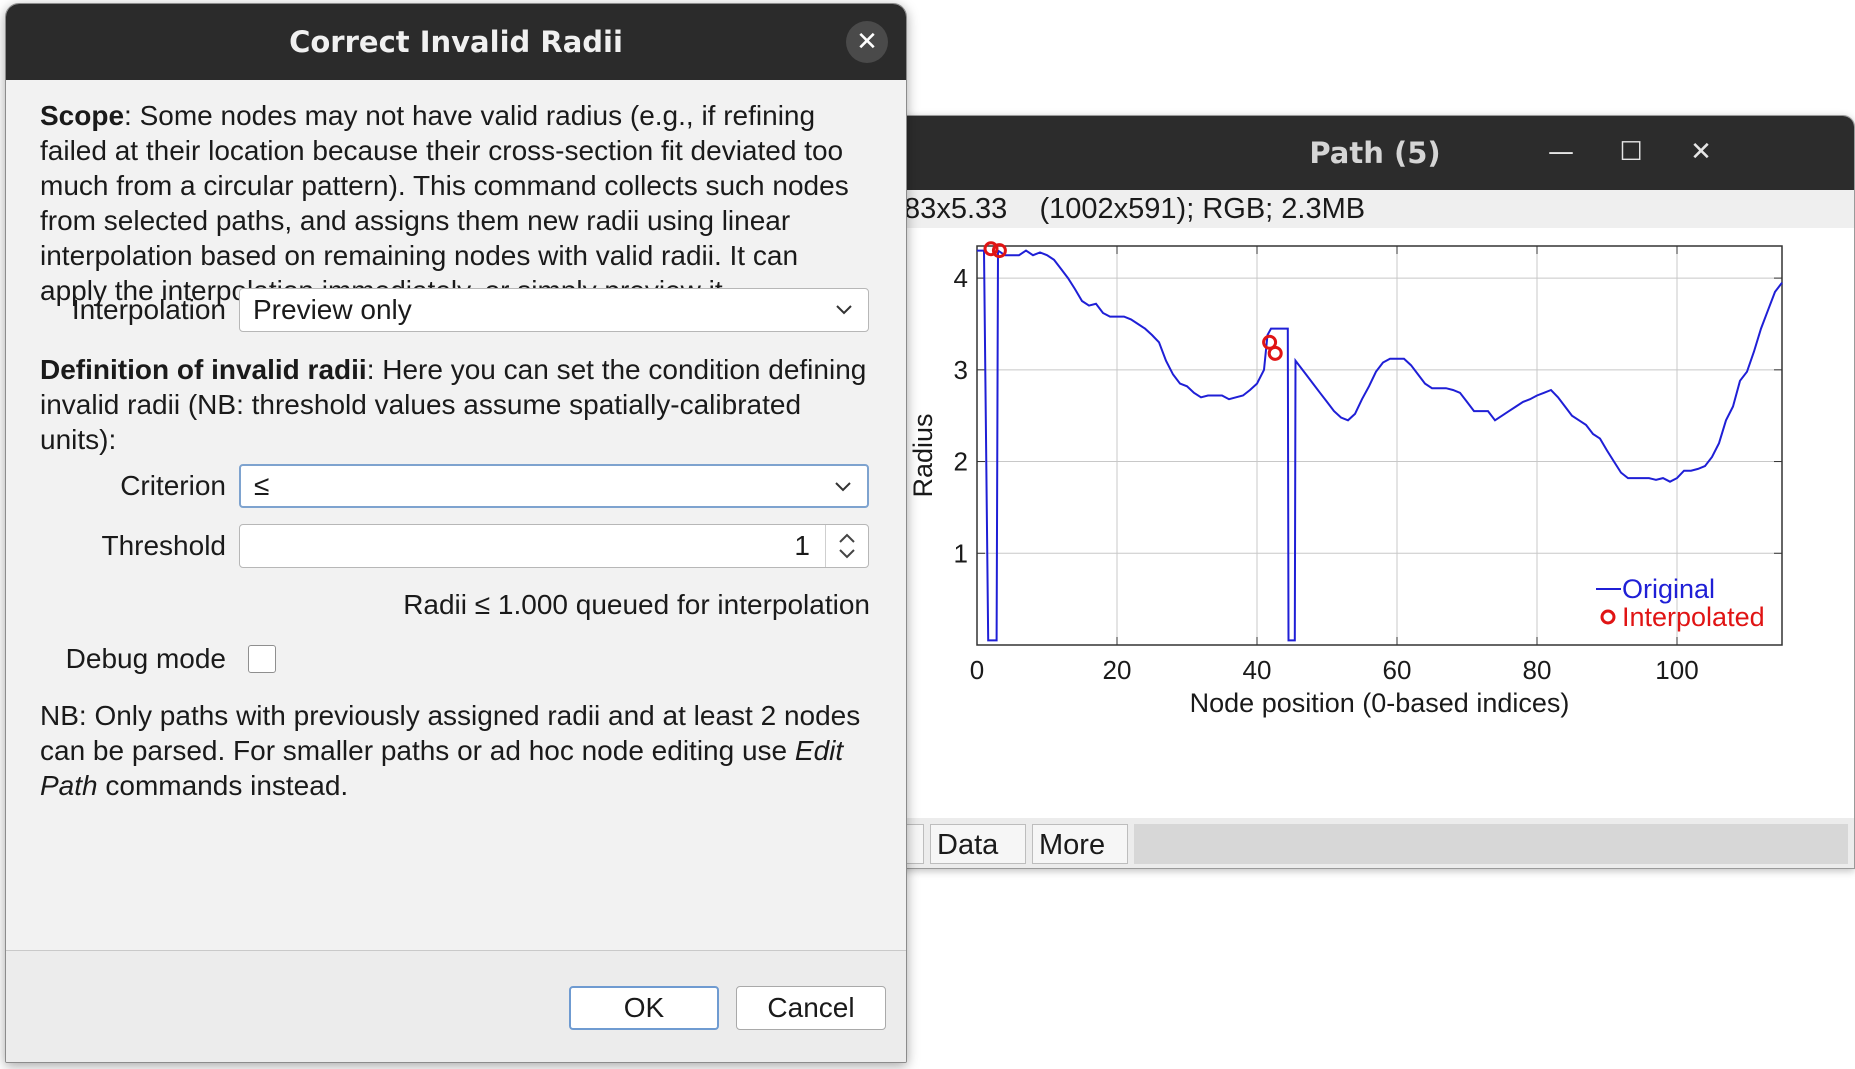  Describe the element at coordinates (262, 485) in the screenshot. I see `criterion-value: ≤` at that location.